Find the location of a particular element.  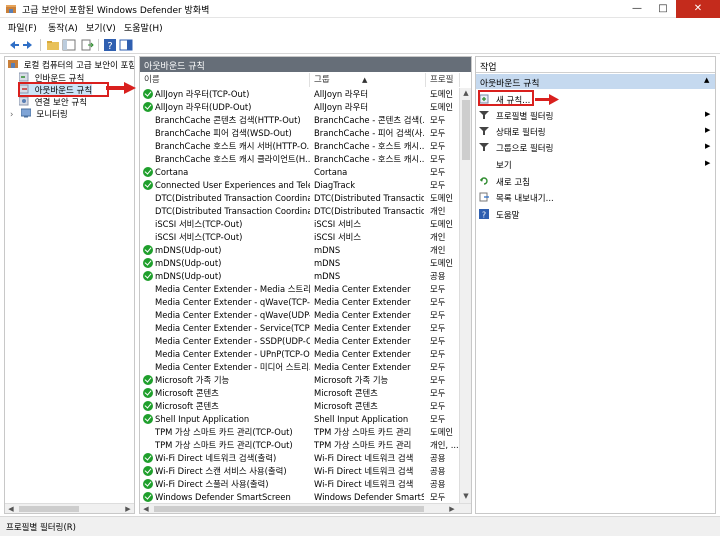

help-icon: ? is located at coordinates (110, 45).